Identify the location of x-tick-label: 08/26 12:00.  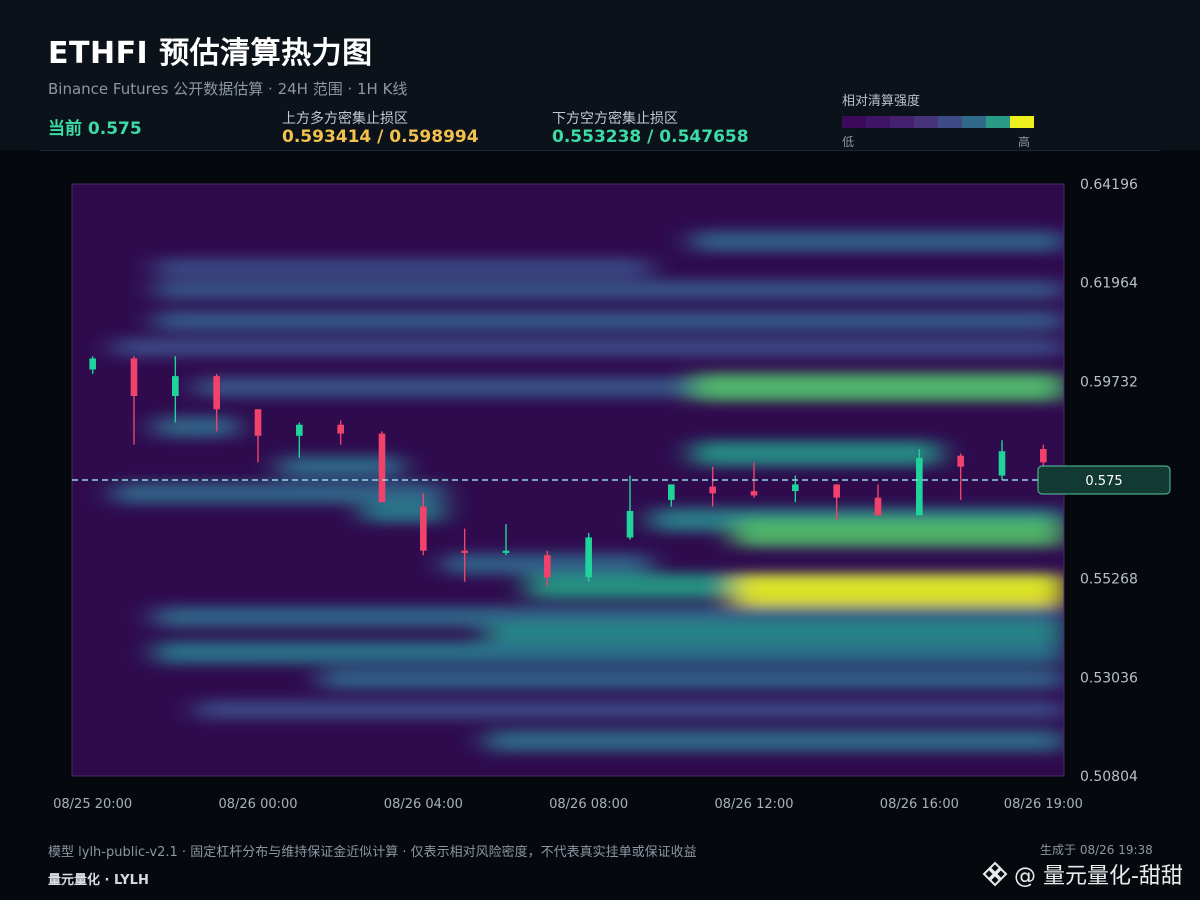
(753, 804).